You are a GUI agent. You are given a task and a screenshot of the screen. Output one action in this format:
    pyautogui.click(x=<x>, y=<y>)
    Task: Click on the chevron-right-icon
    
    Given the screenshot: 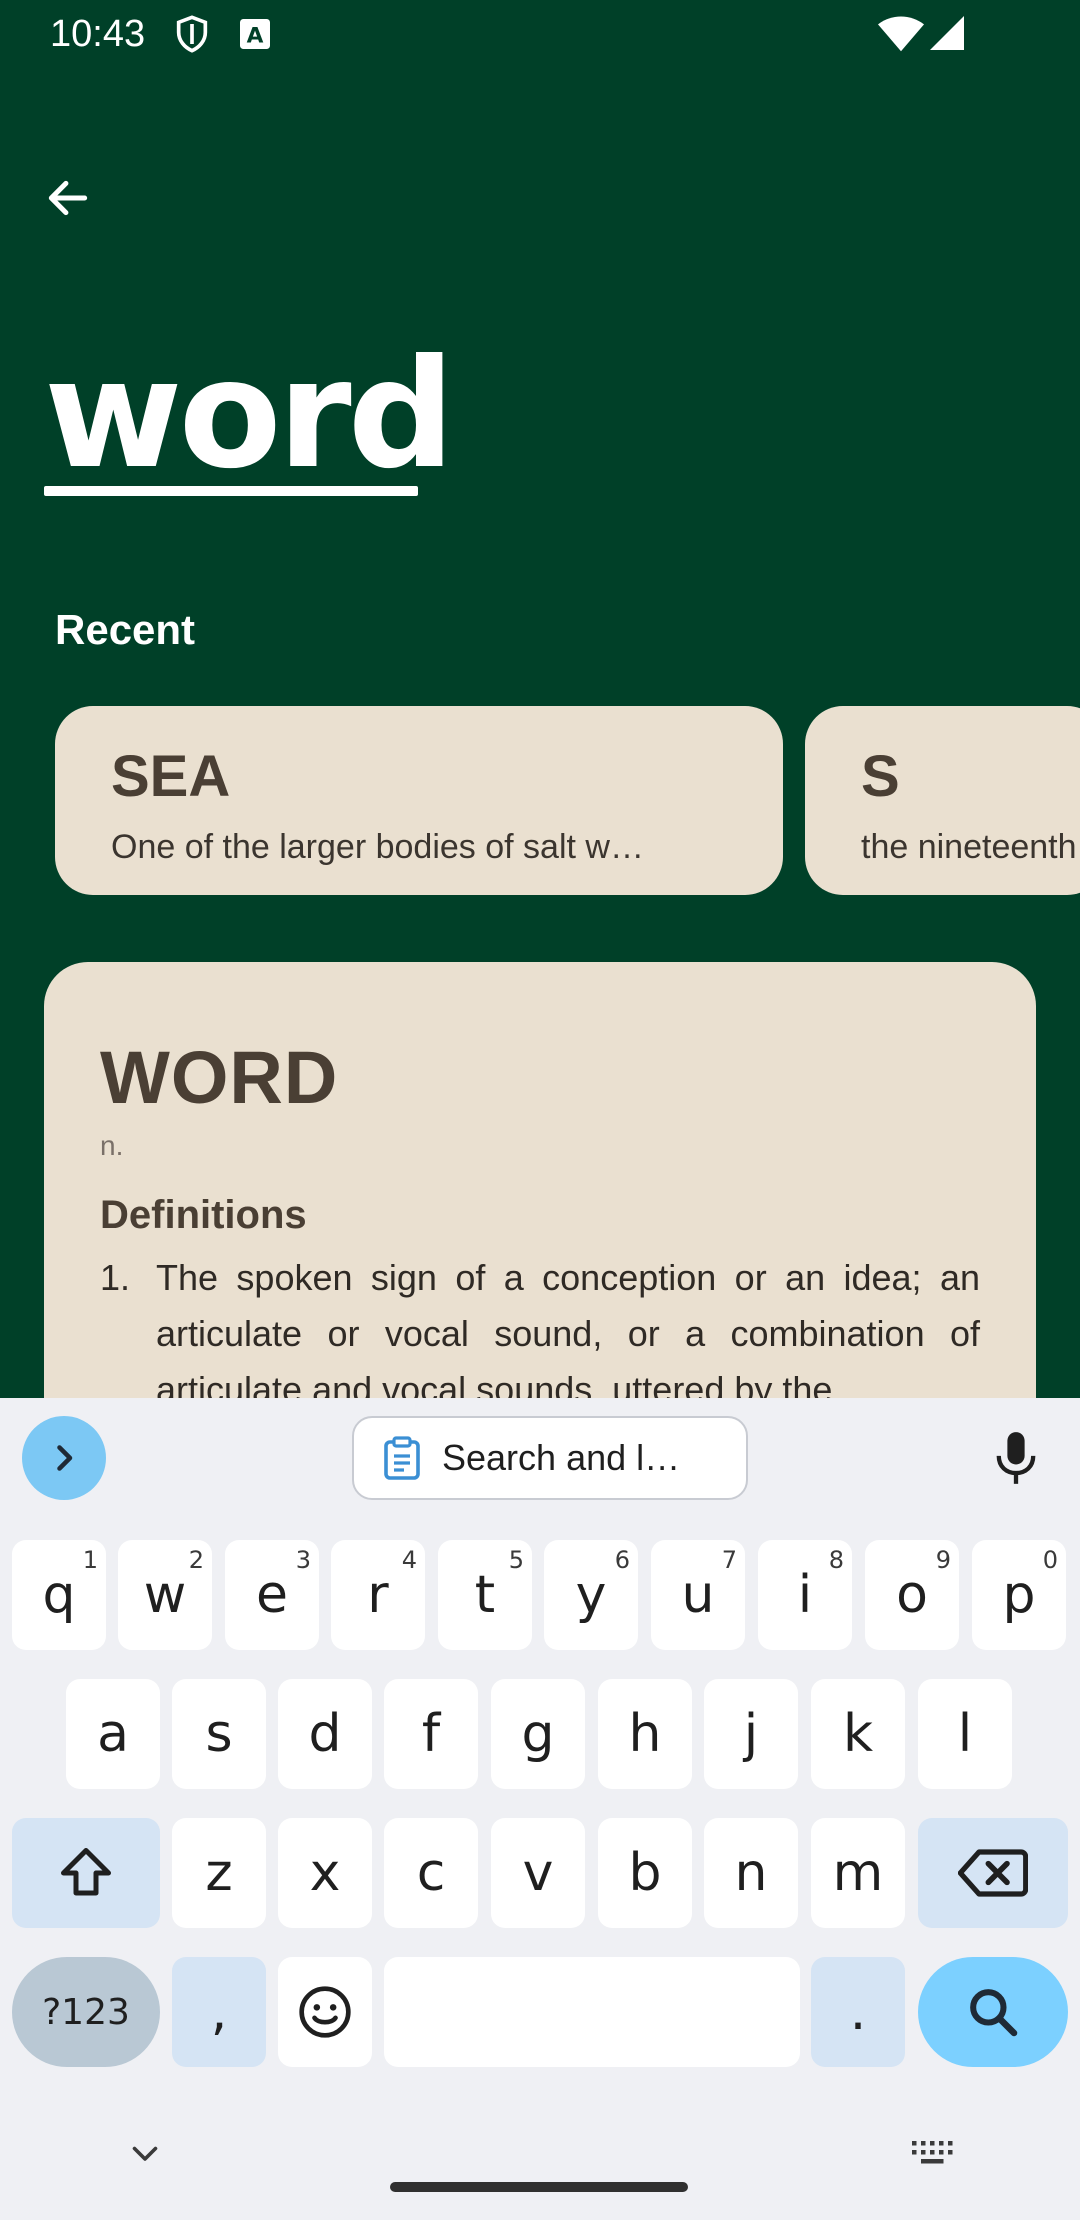 What is the action you would take?
    pyautogui.click(x=65, y=1458)
    